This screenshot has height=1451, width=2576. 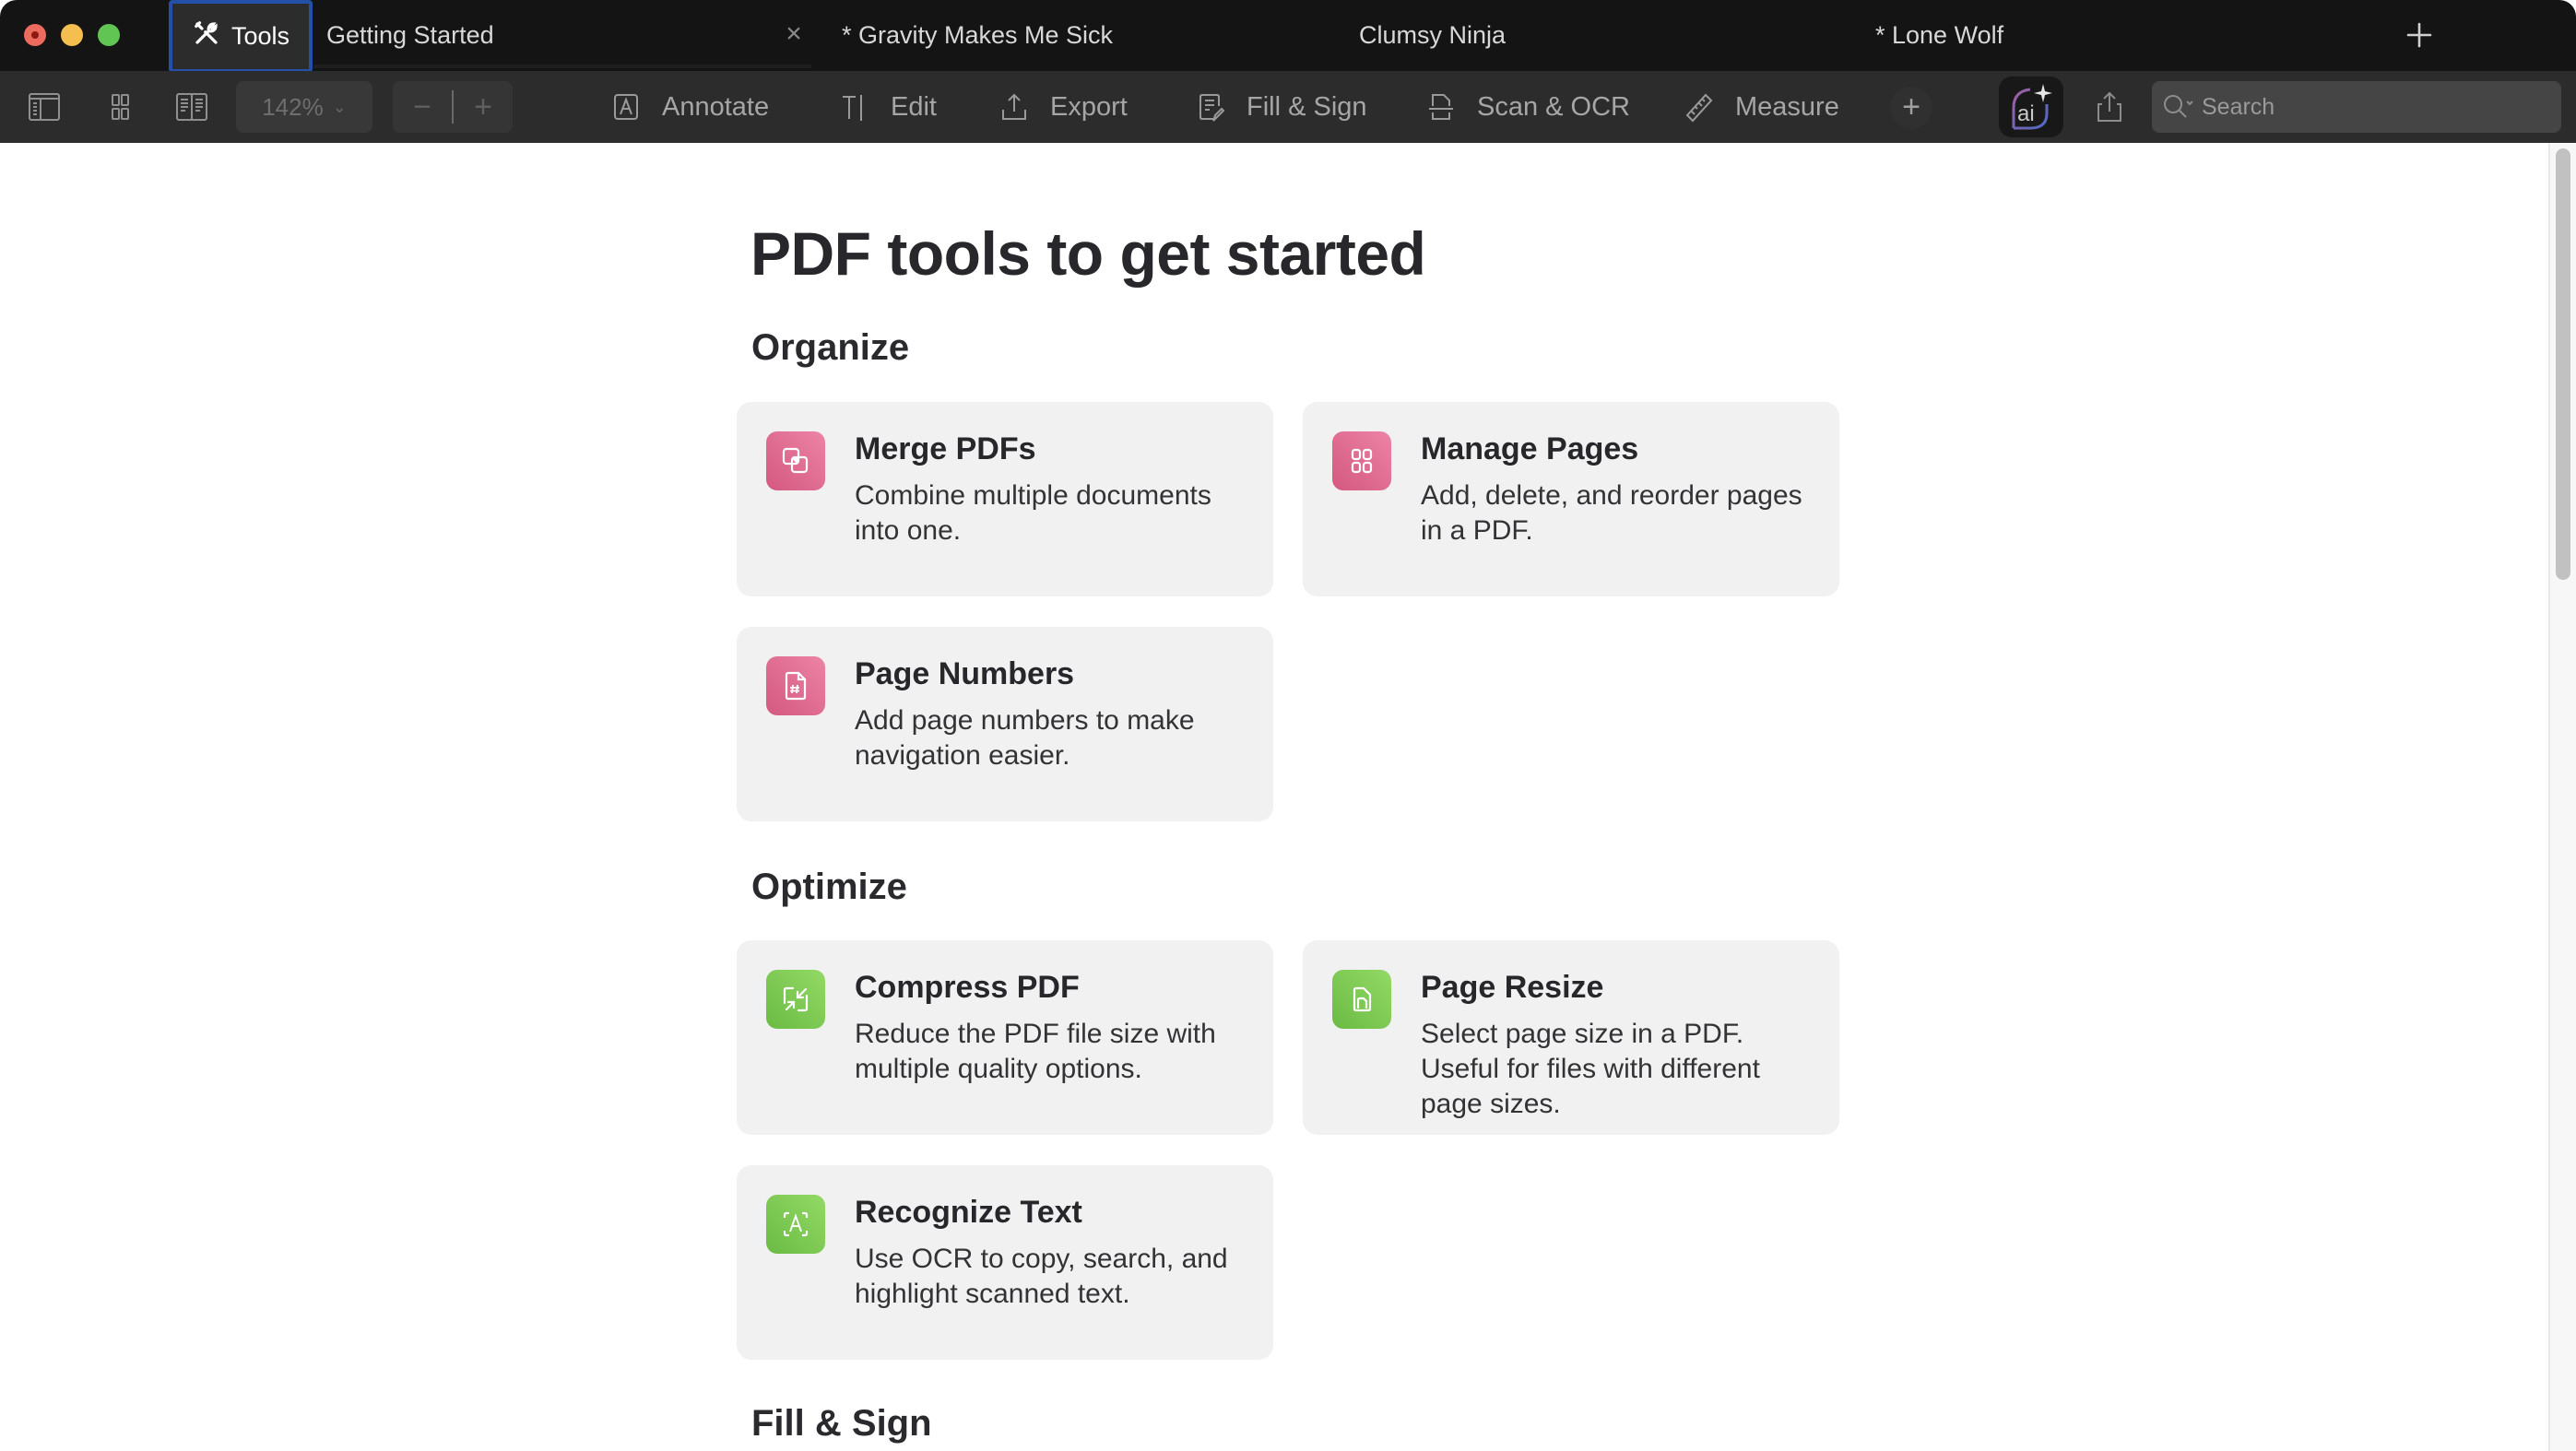 I want to click on card-title: Page Numbers, so click(x=965, y=673).